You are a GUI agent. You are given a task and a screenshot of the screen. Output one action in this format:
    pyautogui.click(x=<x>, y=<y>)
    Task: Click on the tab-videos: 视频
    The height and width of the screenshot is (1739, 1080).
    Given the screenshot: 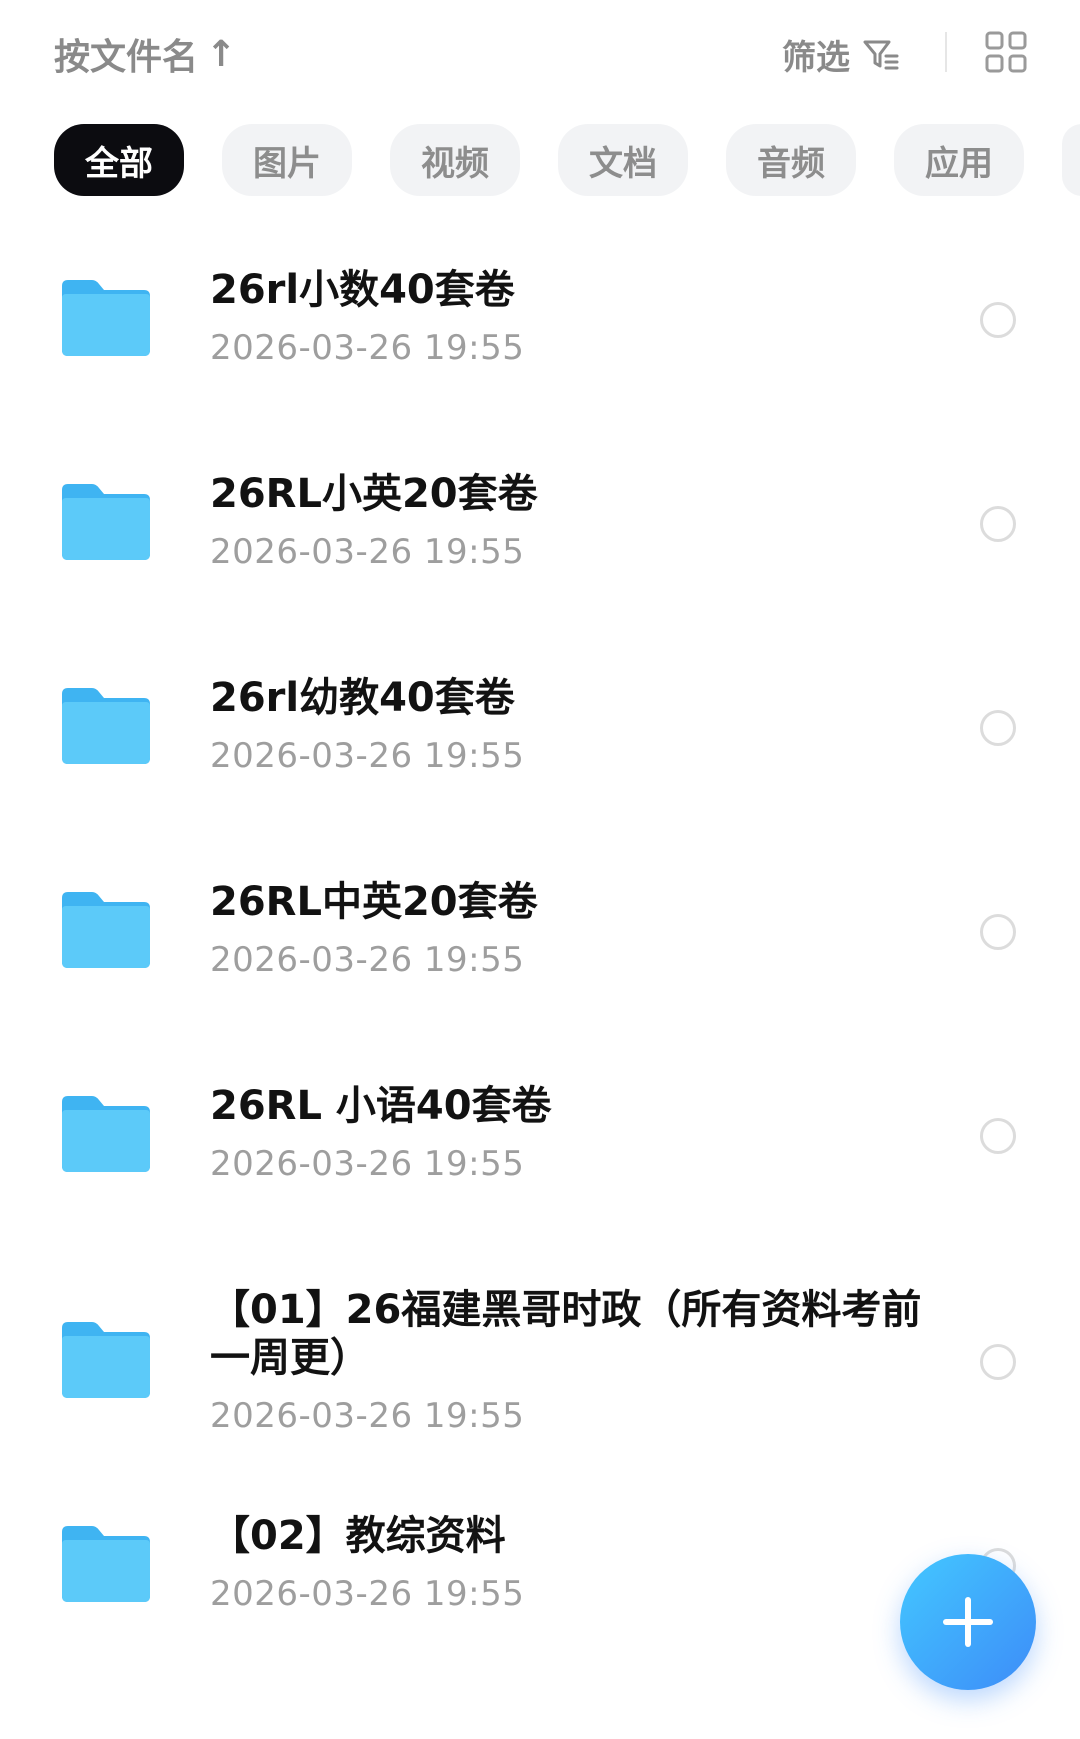 What is the action you would take?
    pyautogui.click(x=455, y=160)
    